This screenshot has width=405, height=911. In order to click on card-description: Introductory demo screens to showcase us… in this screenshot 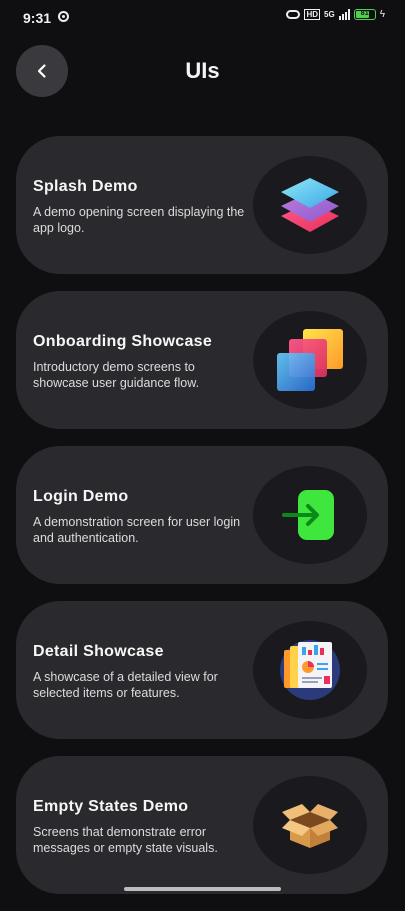, I will do `click(116, 375)`.